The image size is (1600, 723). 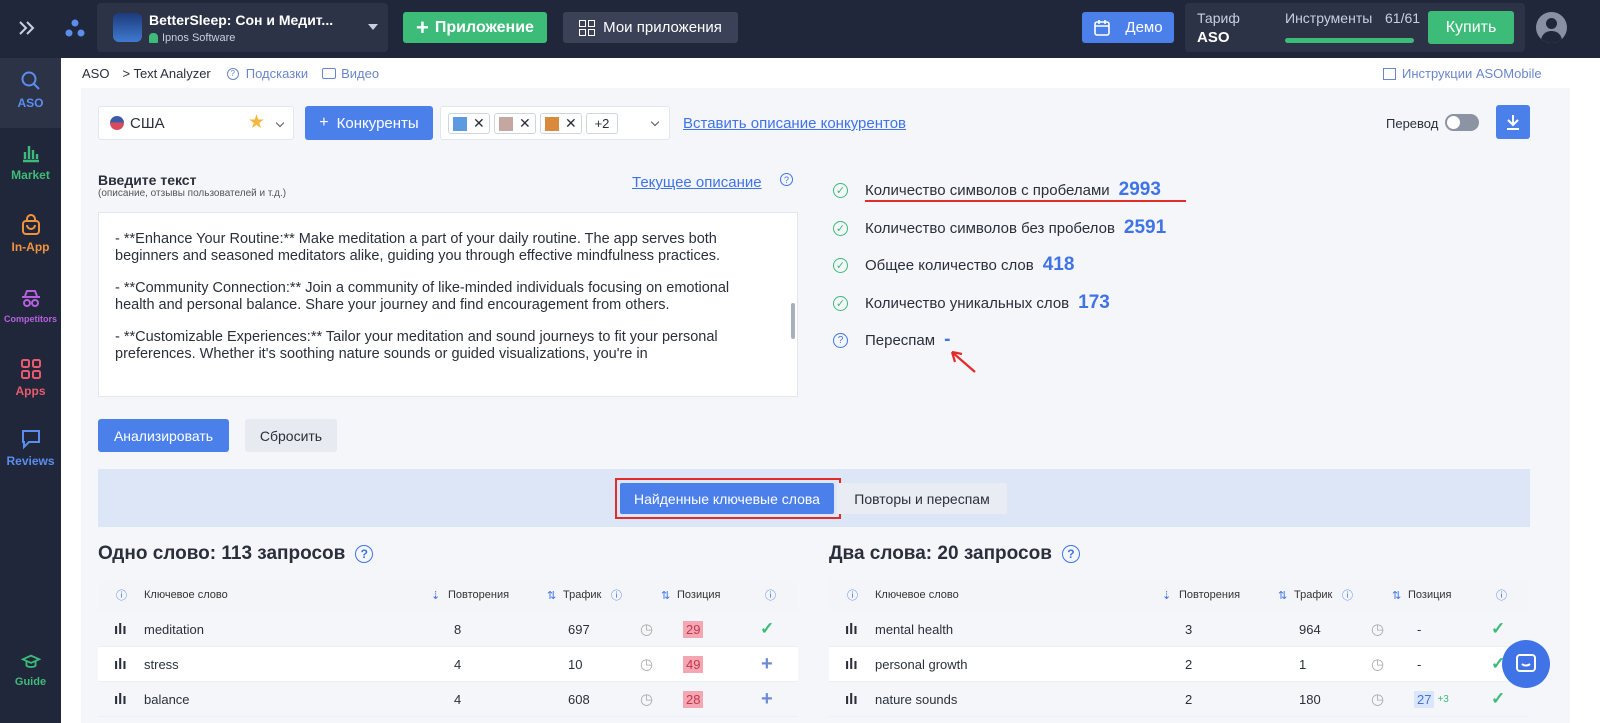 What do you see at coordinates (166, 73) in the screenshot?
I see `breadcrumb-page: > Text Analyzer` at bounding box center [166, 73].